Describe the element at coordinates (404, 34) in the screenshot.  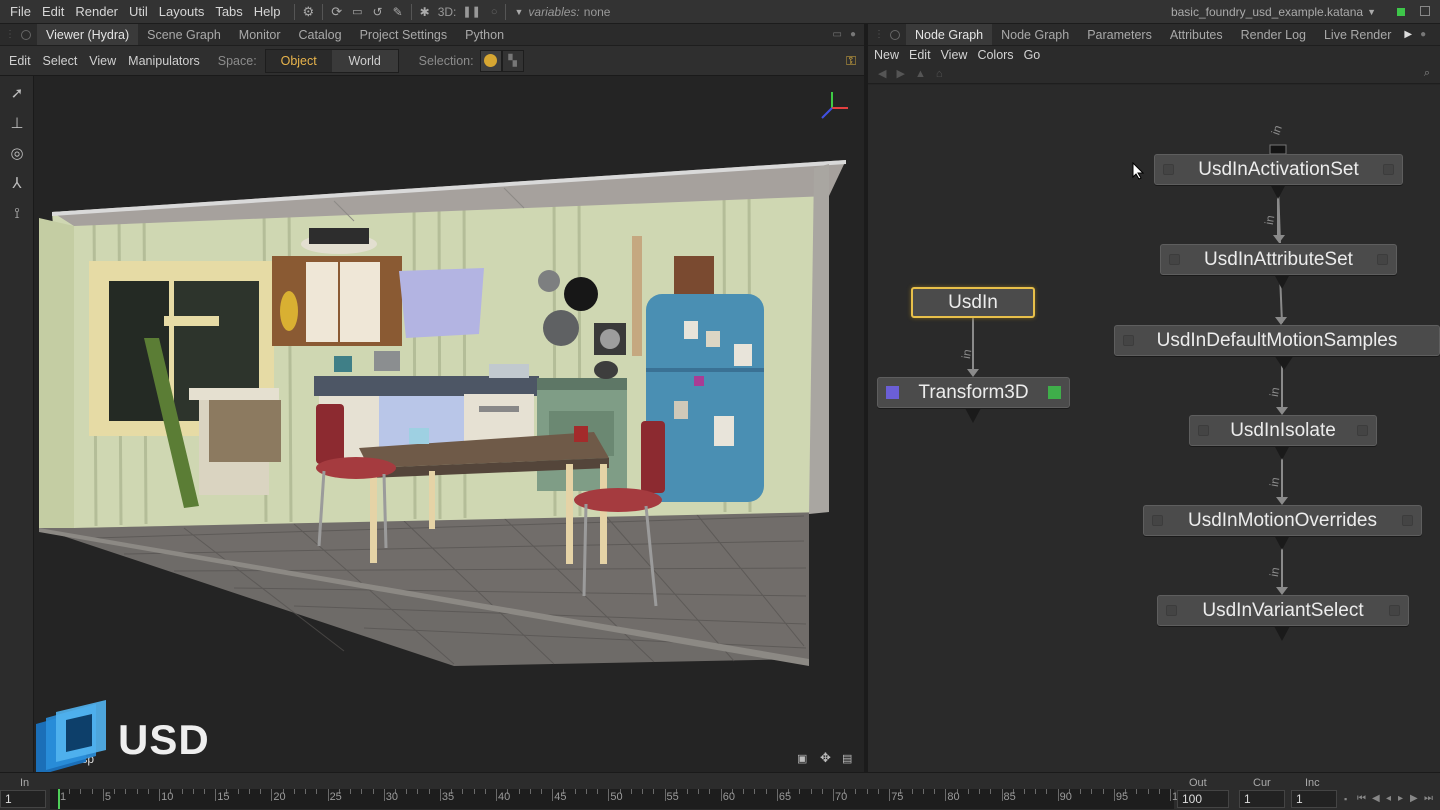
I see `tab-project-settings: Project Settings` at that location.